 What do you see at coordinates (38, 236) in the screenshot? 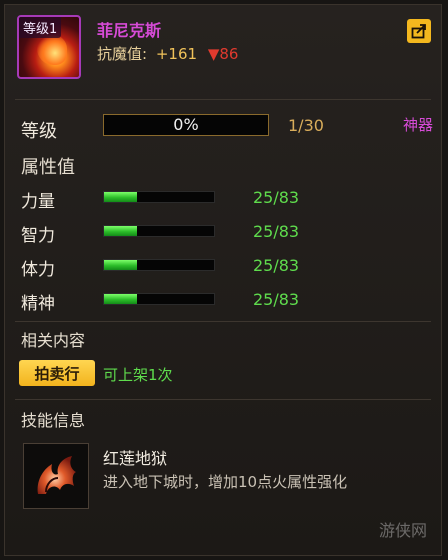
I see `attr-label-intelligence: 智力` at bounding box center [38, 236].